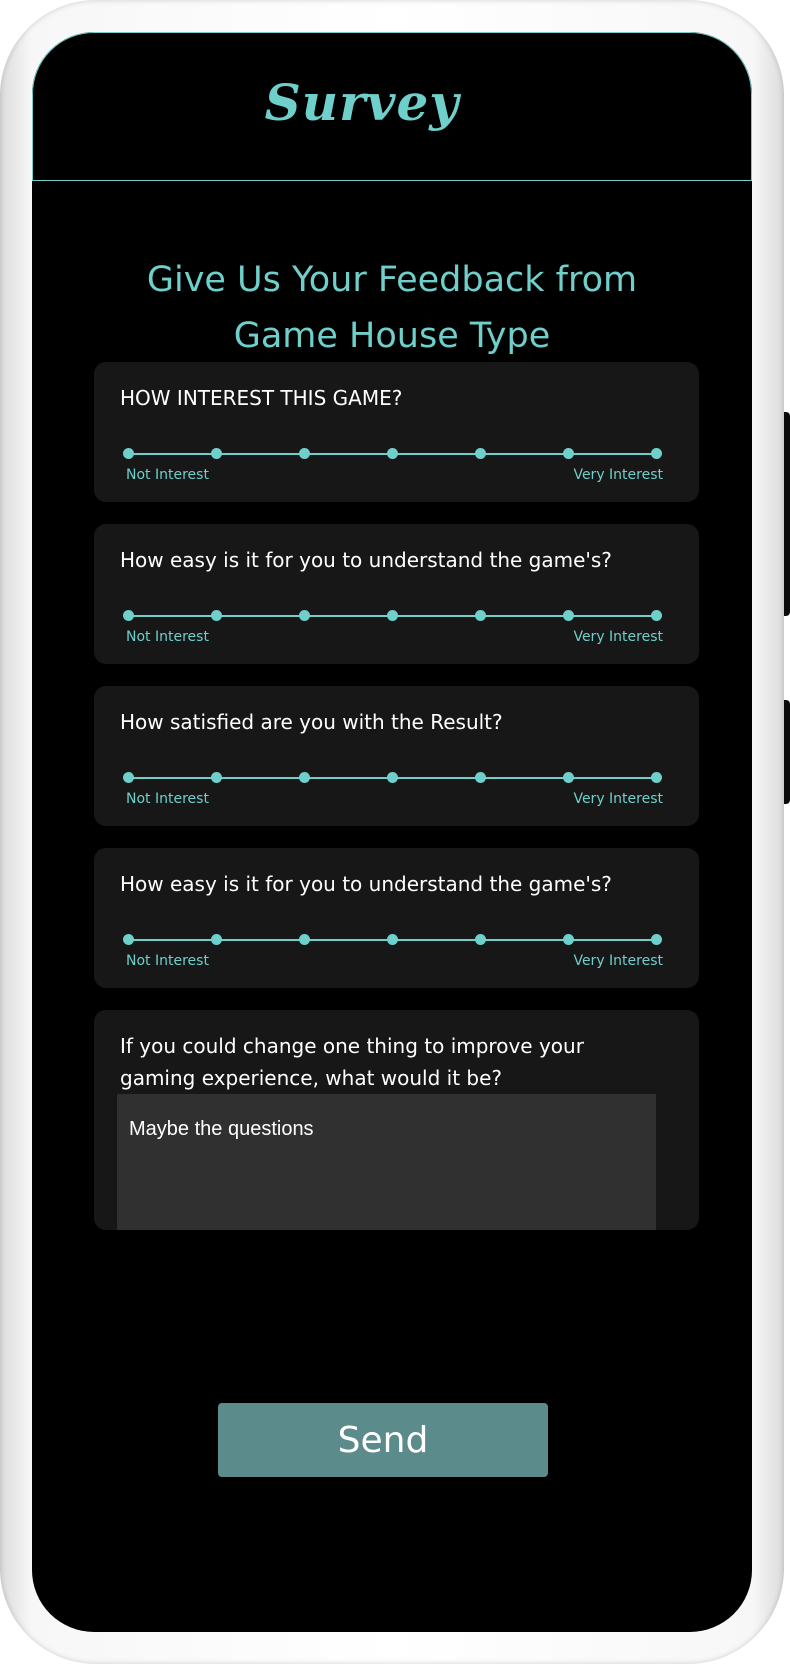 The image size is (790, 1664). What do you see at coordinates (383, 1440) in the screenshot?
I see `send-button: Send` at bounding box center [383, 1440].